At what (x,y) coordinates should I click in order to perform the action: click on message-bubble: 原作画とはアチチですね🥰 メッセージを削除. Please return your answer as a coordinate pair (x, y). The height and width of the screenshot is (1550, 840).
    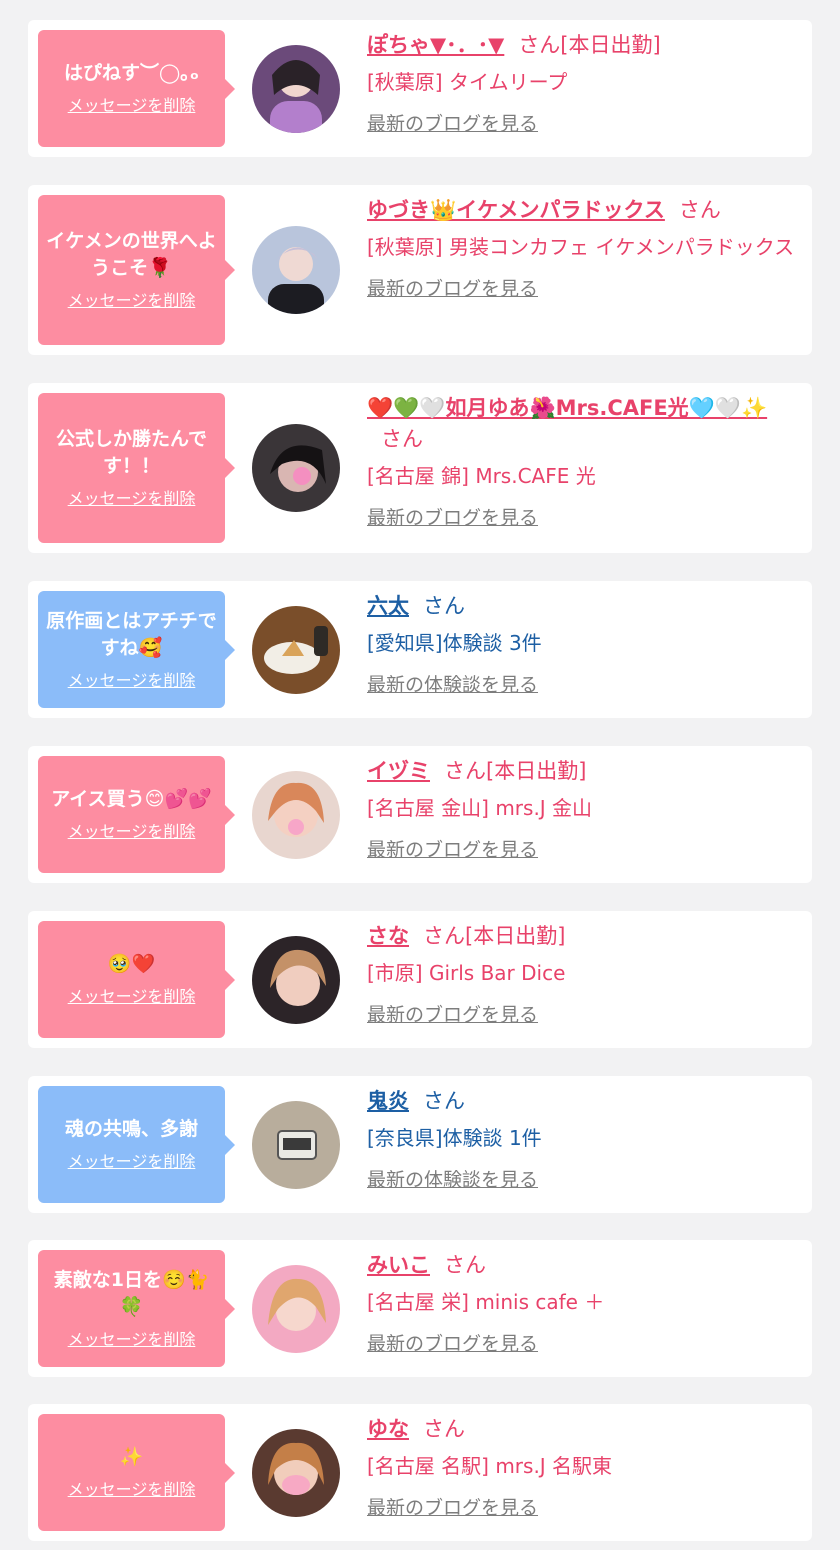
    Looking at the image, I should click on (136, 649).